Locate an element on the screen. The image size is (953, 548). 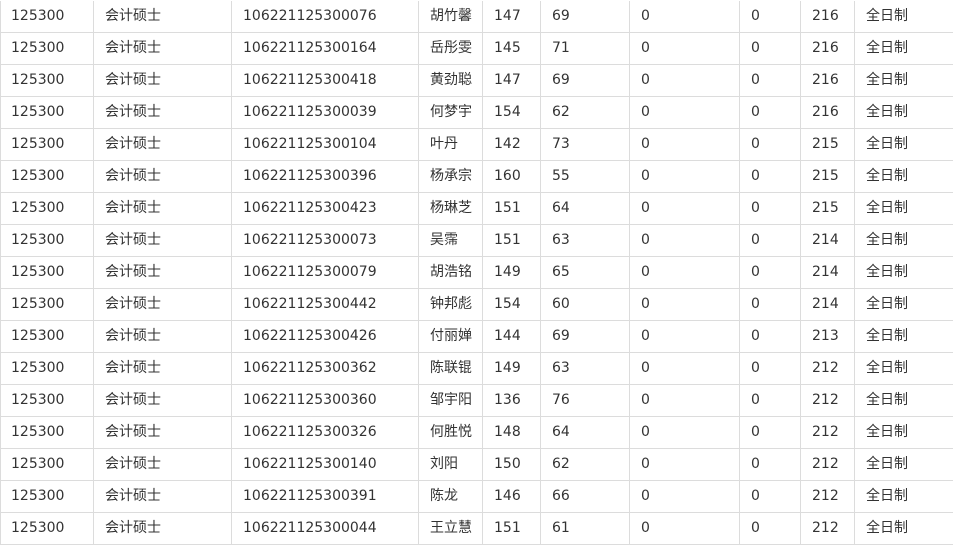
exam-id-cell: 106221125300044 is located at coordinates (325, 529).